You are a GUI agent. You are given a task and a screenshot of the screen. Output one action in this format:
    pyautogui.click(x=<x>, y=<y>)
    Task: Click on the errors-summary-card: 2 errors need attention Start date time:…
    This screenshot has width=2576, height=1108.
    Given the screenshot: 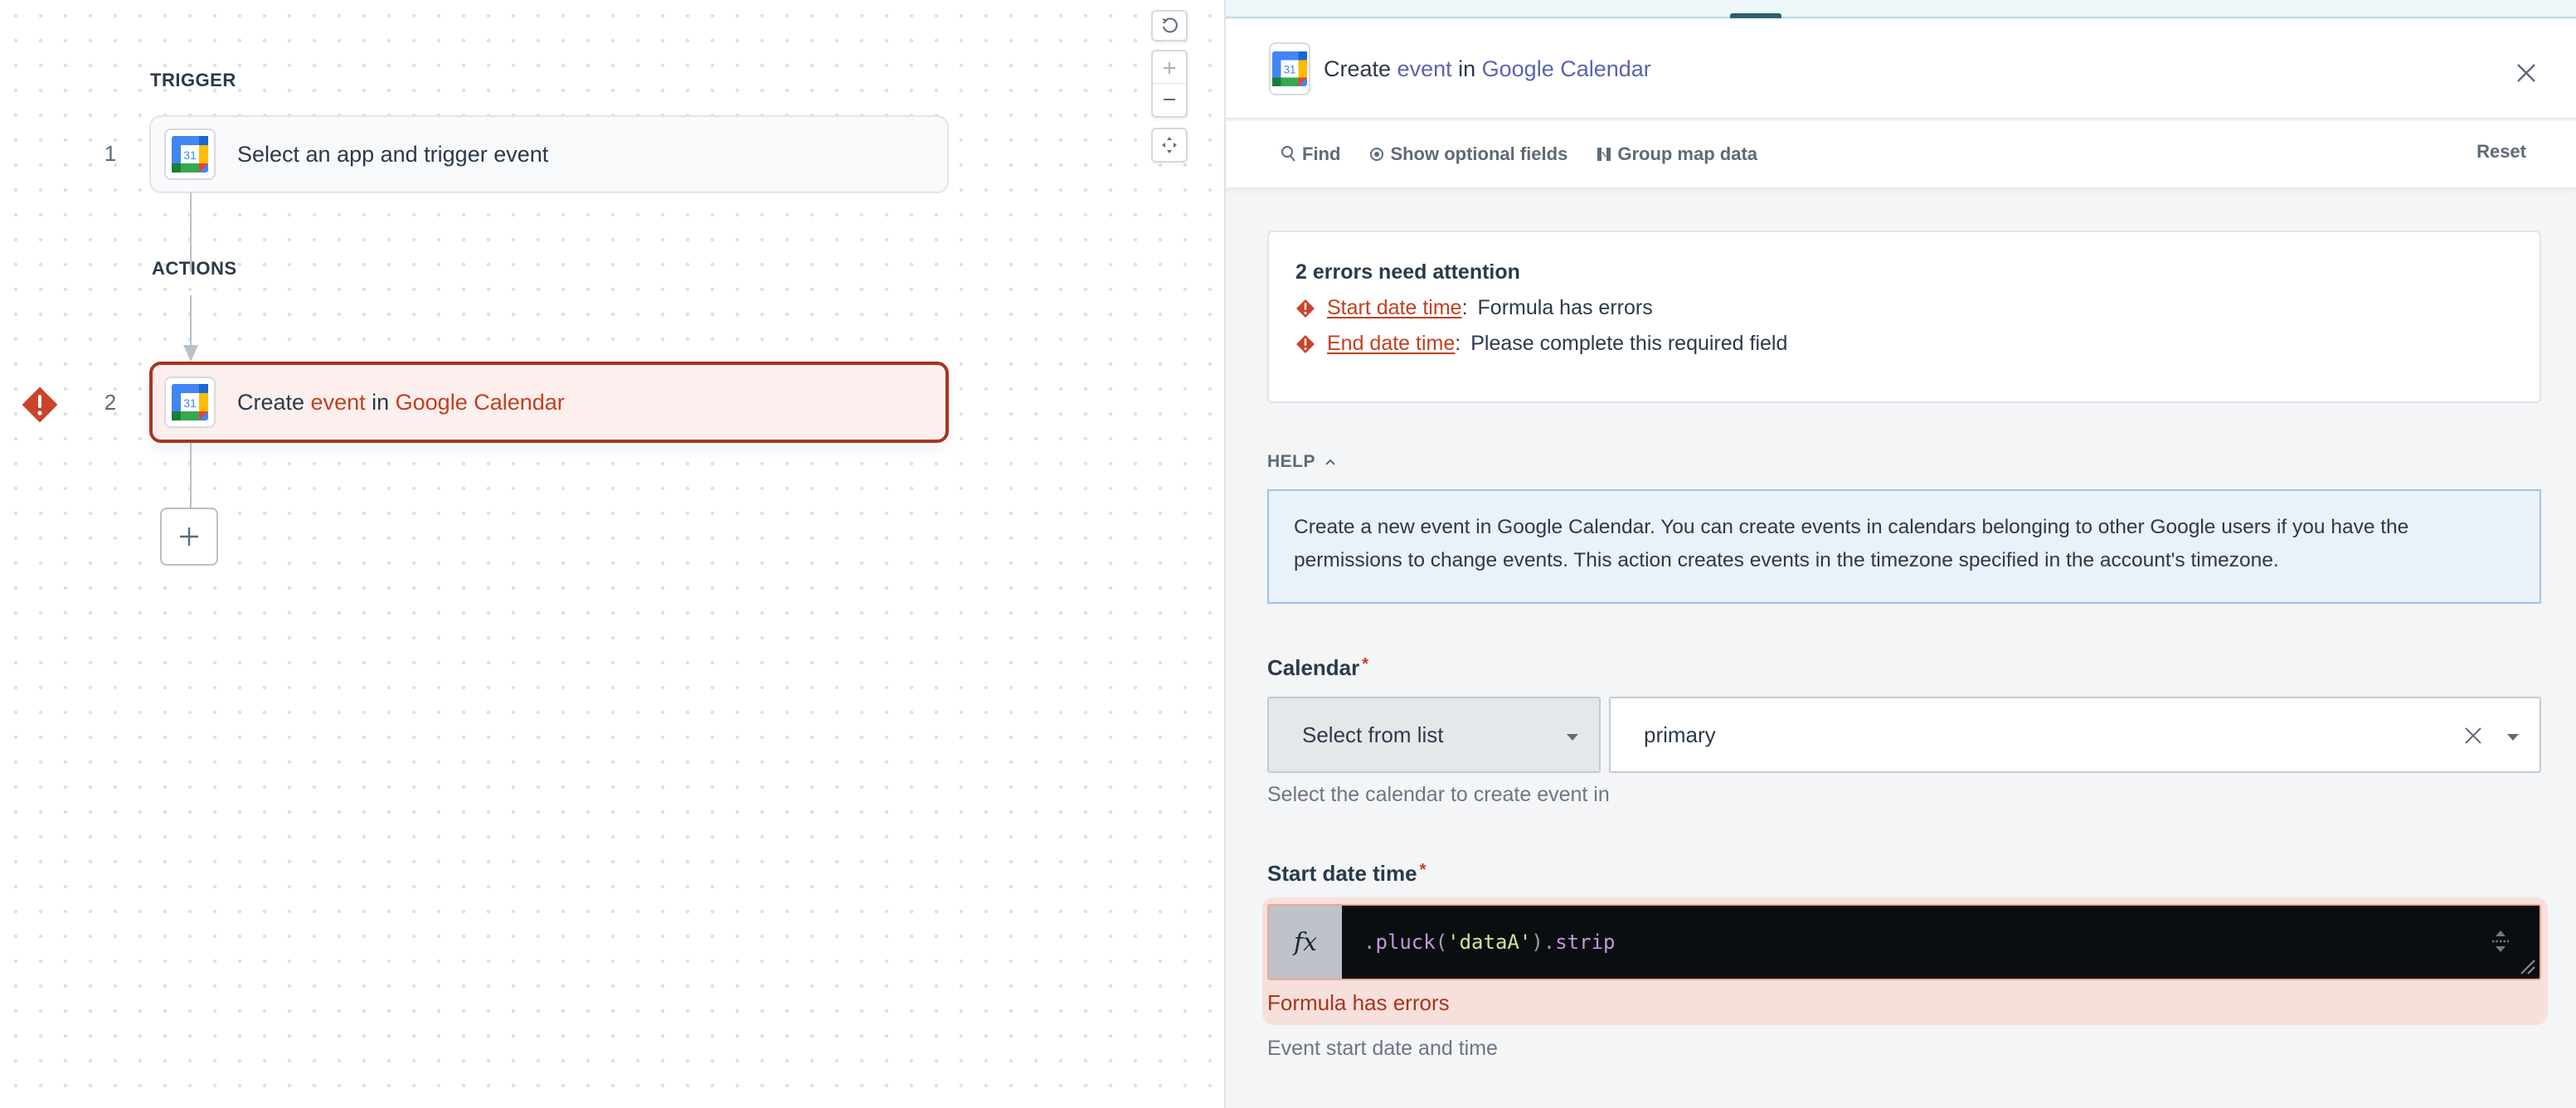 What is the action you would take?
    pyautogui.click(x=1904, y=317)
    